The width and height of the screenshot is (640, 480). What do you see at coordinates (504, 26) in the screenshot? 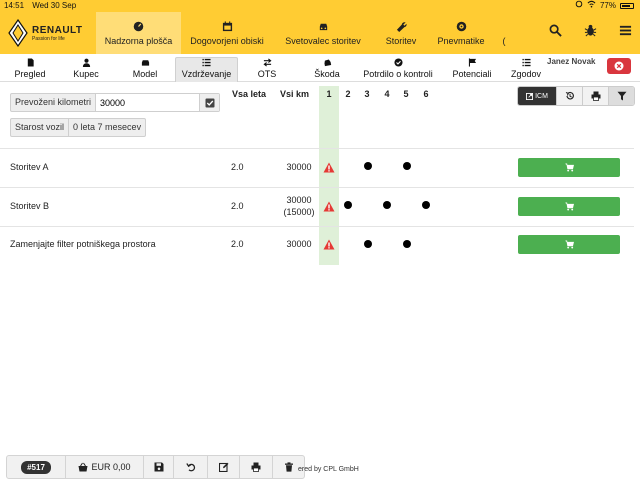
I see `blank-icon` at bounding box center [504, 26].